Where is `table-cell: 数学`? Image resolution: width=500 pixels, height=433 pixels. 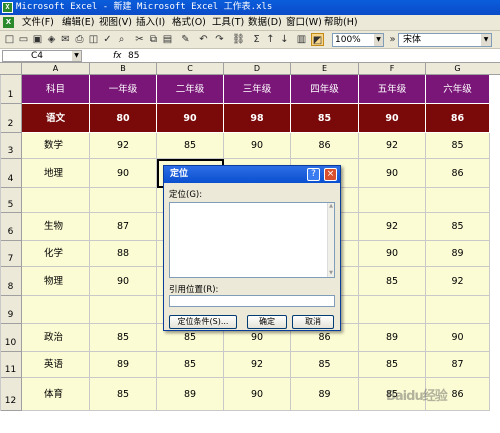
table-cell: 数学 is located at coordinates (56, 146).